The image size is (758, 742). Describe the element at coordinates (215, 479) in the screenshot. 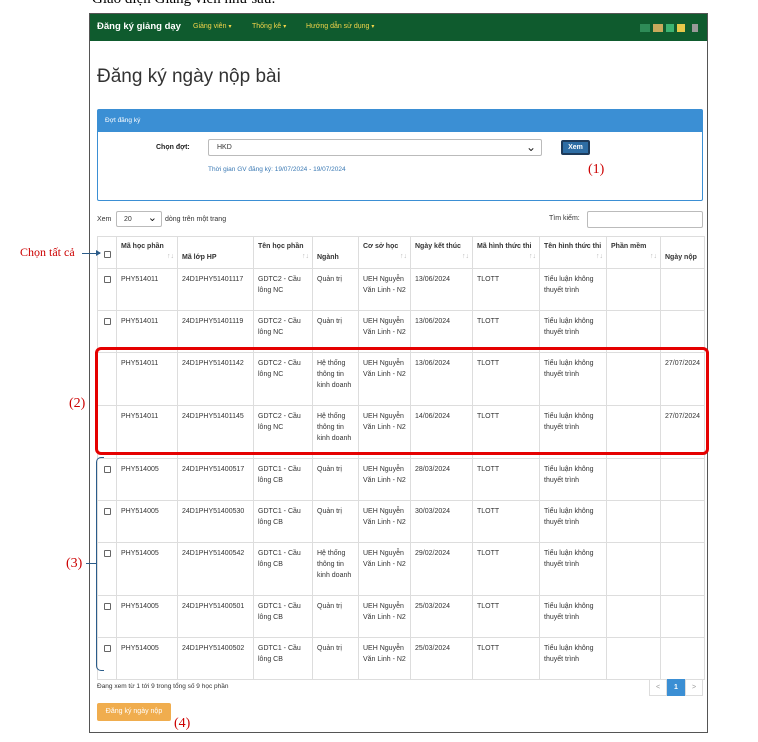

I see `cell-class-code: 24D1PHY51400517` at that location.